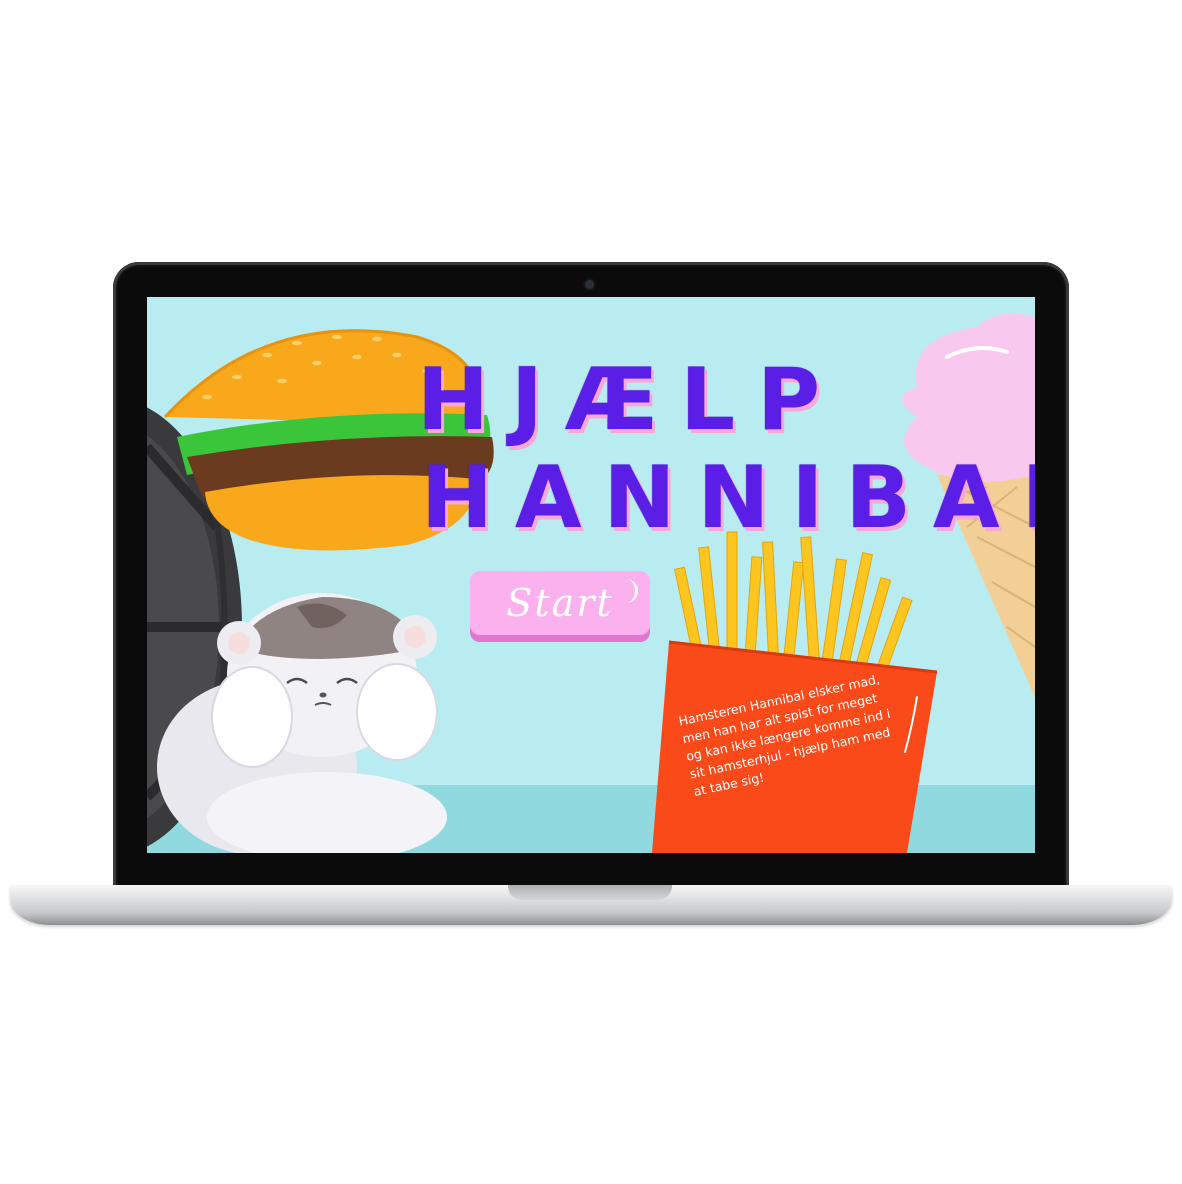 This screenshot has width=1182, height=1184. I want to click on game-title: HJÆLP HANNIBAL, so click(726, 449).